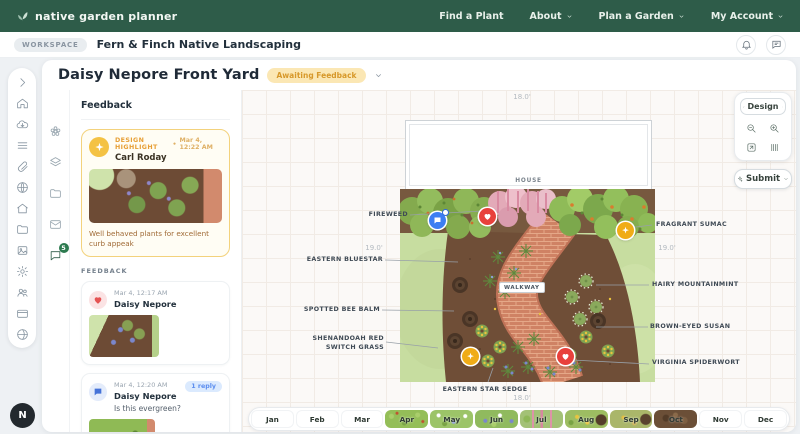  Describe the element at coordinates (159, 75) in the screenshot. I see `page-title: Daisy Nepore Front Yard` at that location.